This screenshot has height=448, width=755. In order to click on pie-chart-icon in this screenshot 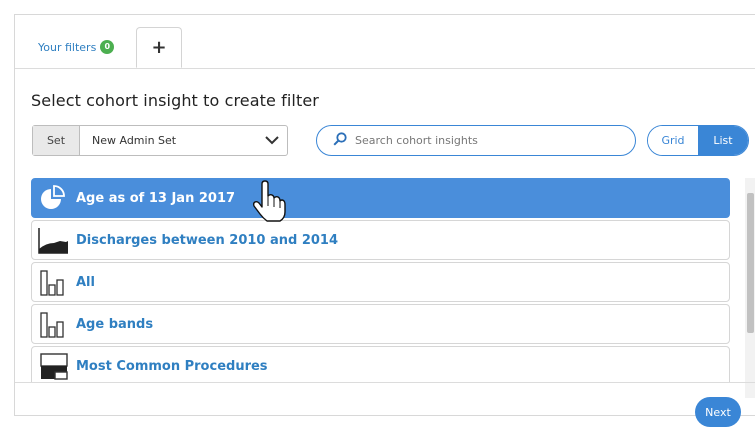, I will do `click(53, 198)`.